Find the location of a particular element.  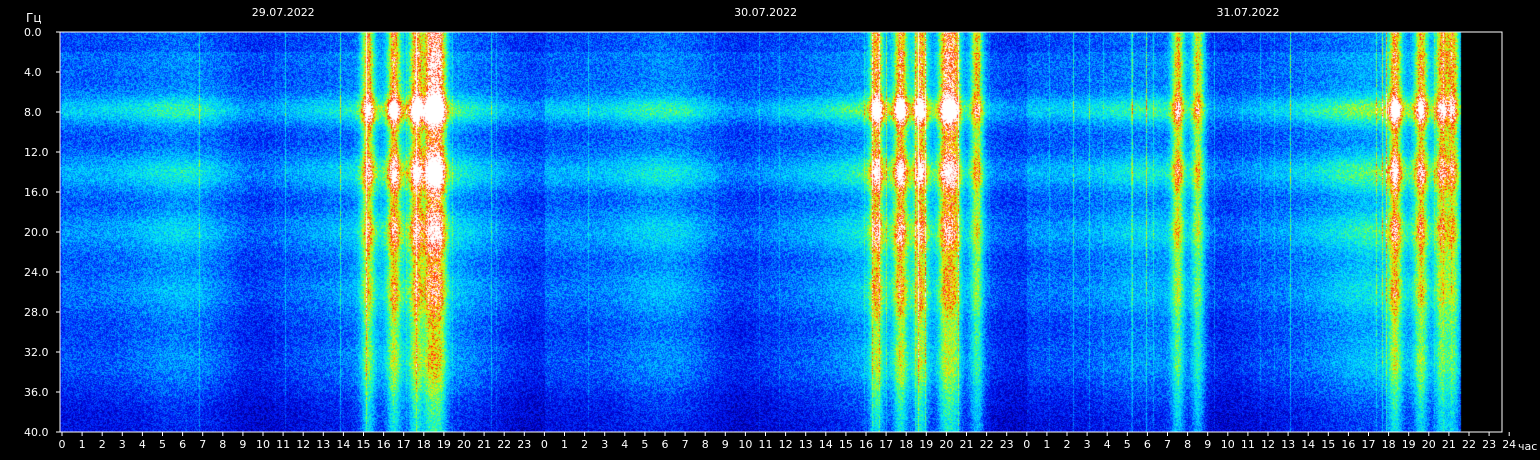

y-tick-label: 28.0 is located at coordinates (36, 312).